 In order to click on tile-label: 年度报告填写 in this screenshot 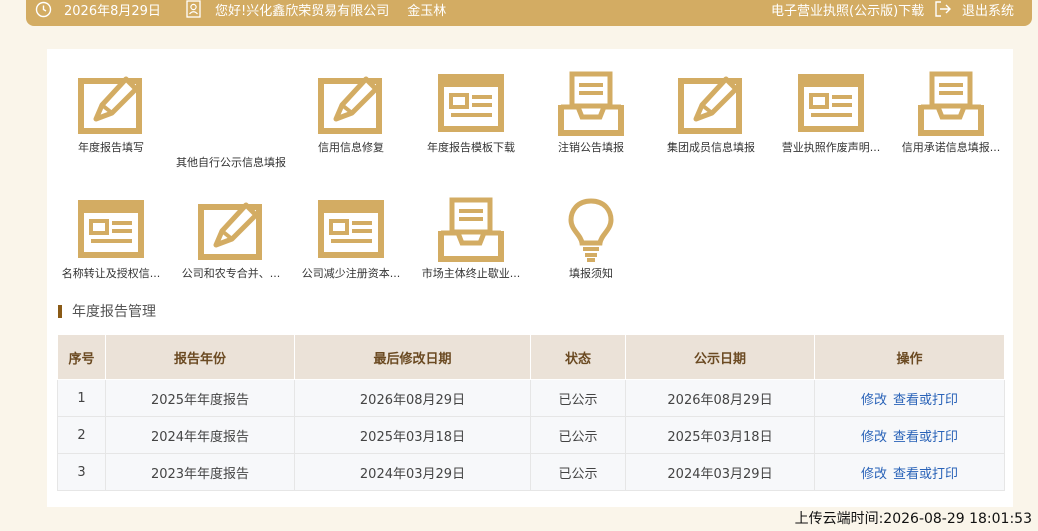, I will do `click(111, 147)`.